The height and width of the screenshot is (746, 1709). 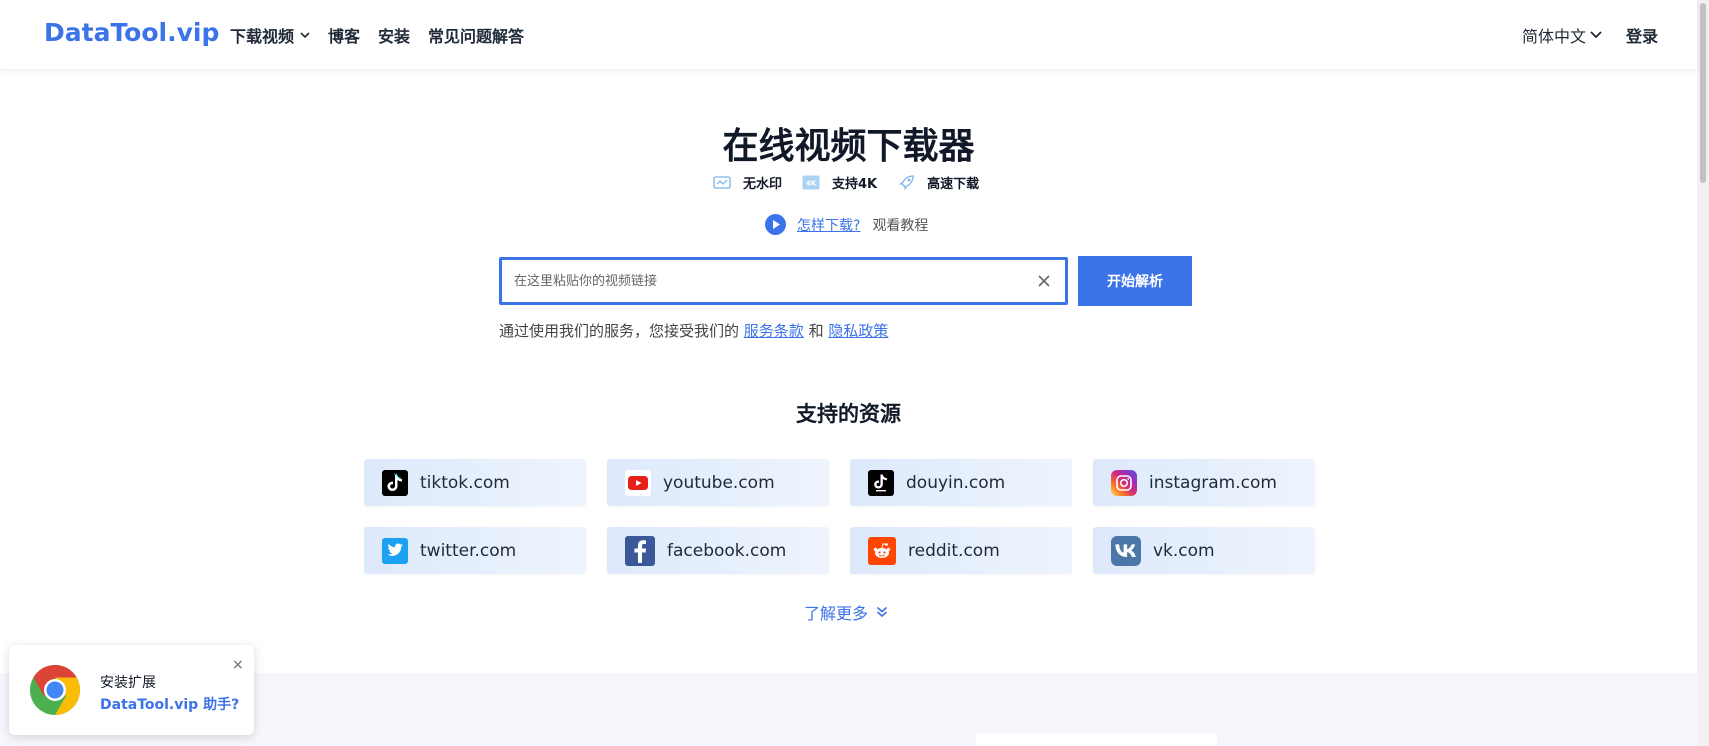 What do you see at coordinates (954, 550) in the screenshot?
I see `source-label: reddit.com` at bounding box center [954, 550].